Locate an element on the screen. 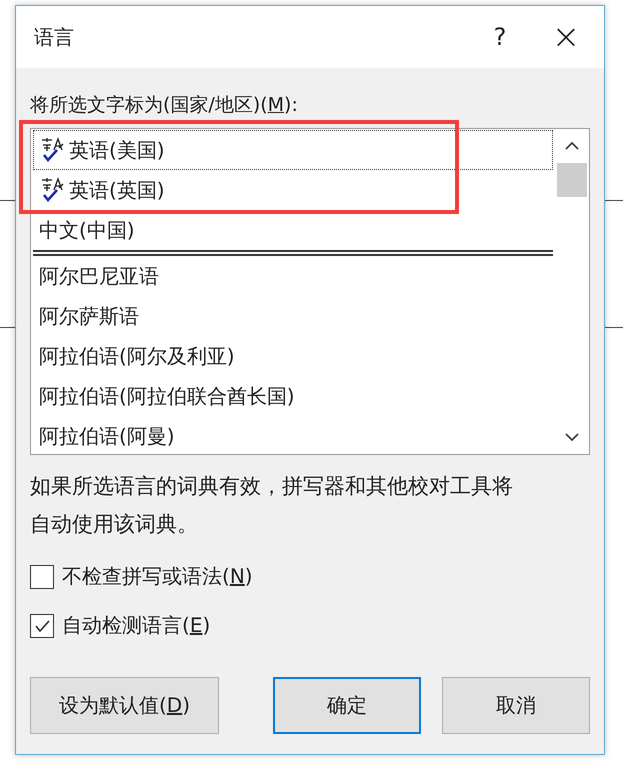  language-item: 阿尔萨斯语 is located at coordinates (293, 316).